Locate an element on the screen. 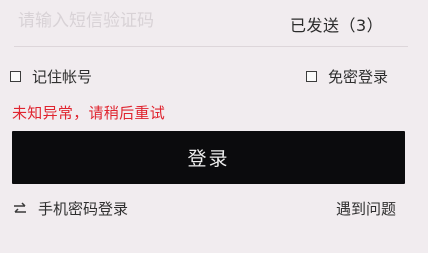 The height and width of the screenshot is (253, 428). remember-account-checkbox: 记住帐号 is located at coordinates (51, 76).